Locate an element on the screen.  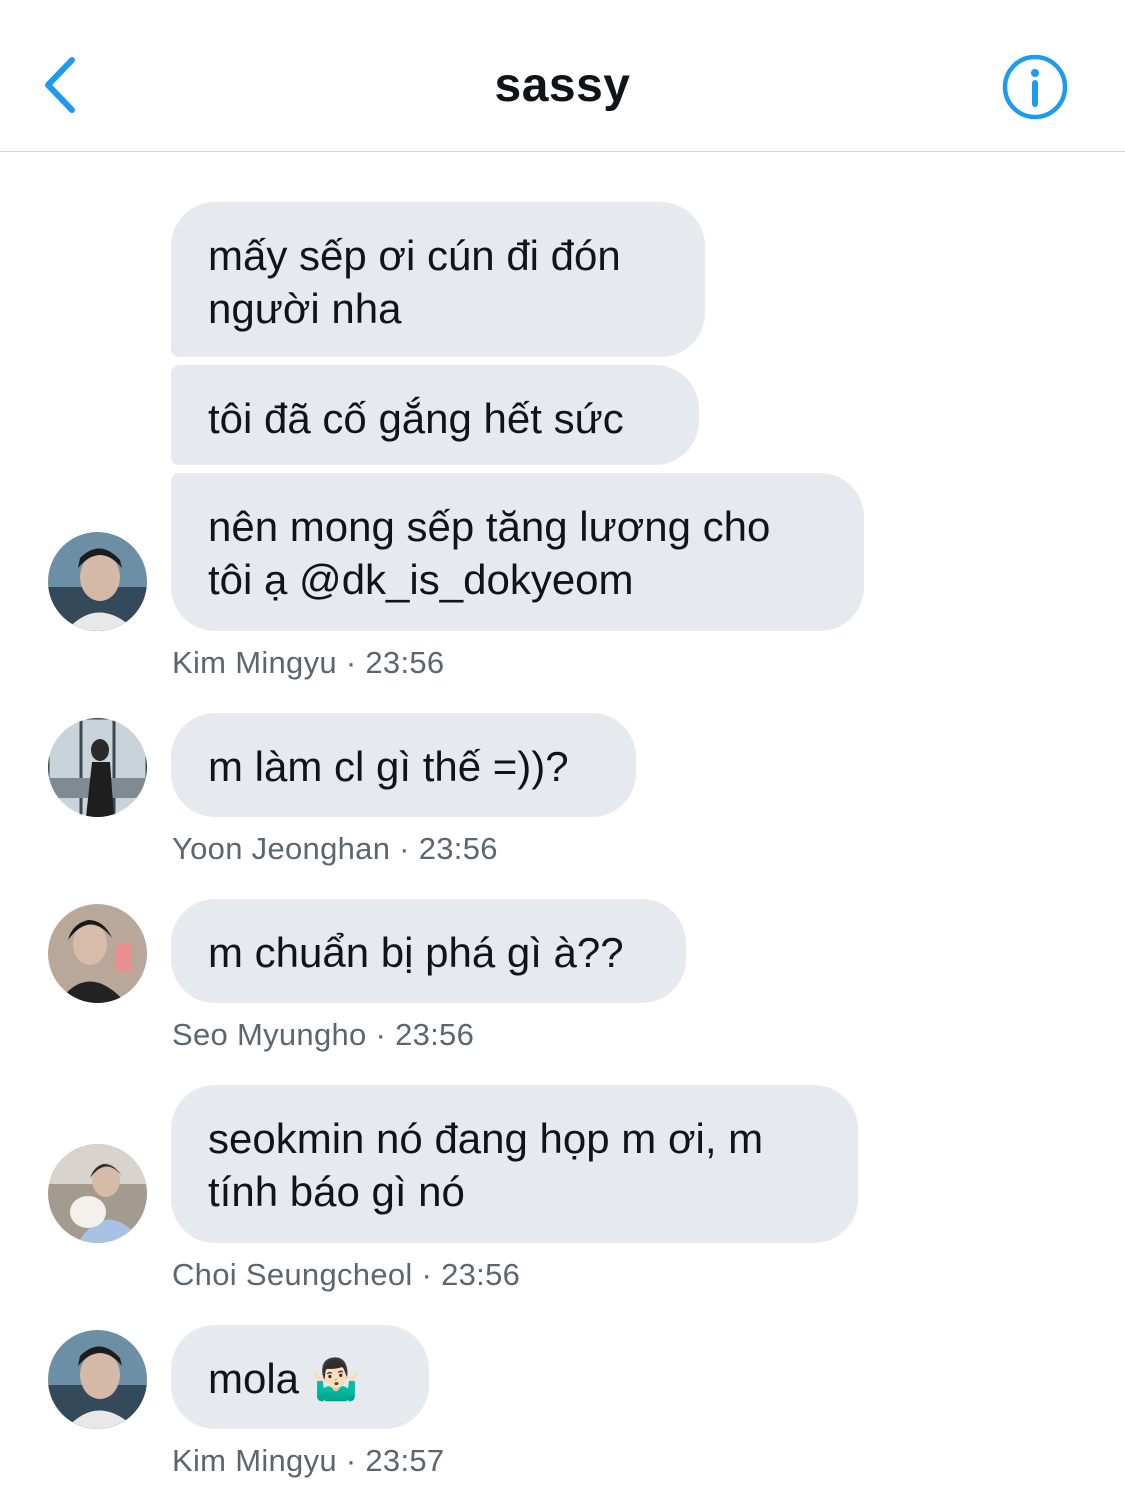
message-text: m chuẩn bị phá gì à?? is located at coordinates (416, 952).